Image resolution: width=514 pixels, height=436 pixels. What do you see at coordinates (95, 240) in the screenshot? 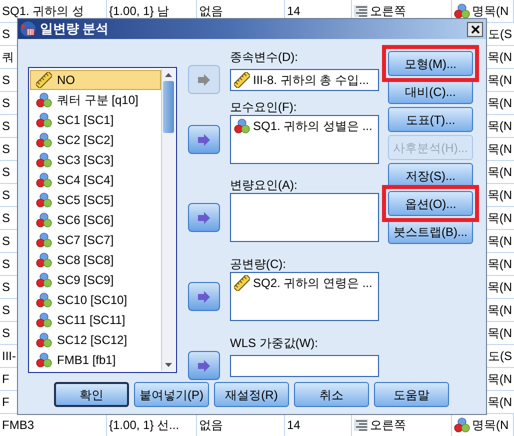
I see `variable-item: SC7 [SC7]` at bounding box center [95, 240].